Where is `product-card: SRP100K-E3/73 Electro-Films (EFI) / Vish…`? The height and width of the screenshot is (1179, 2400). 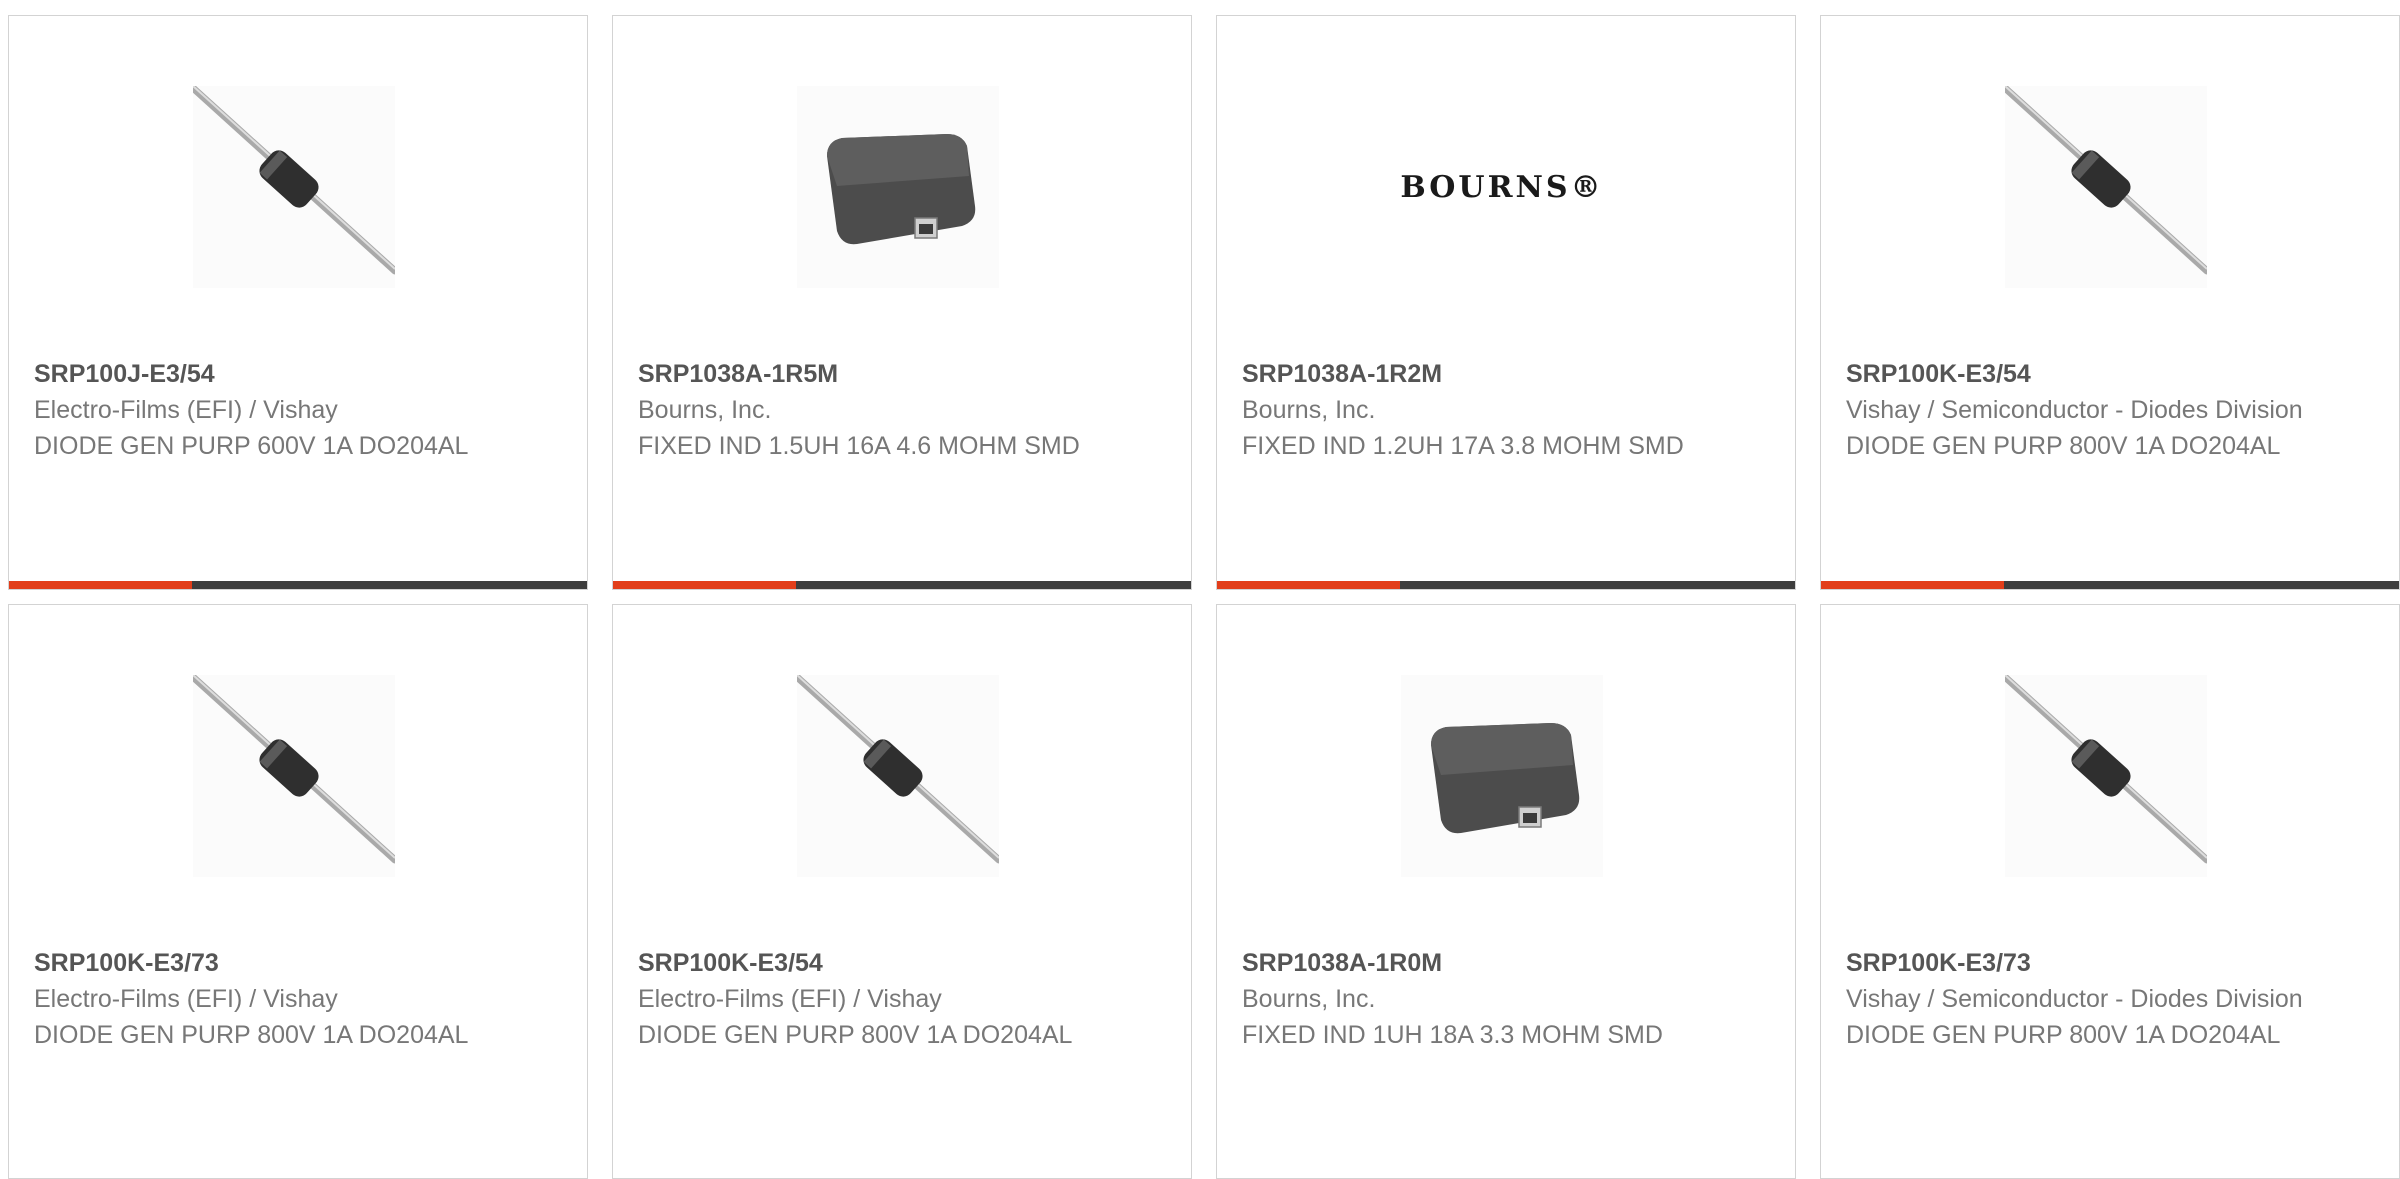 product-card: SRP100K-E3/73 Electro-Films (EFI) / Vish… is located at coordinates (298, 891).